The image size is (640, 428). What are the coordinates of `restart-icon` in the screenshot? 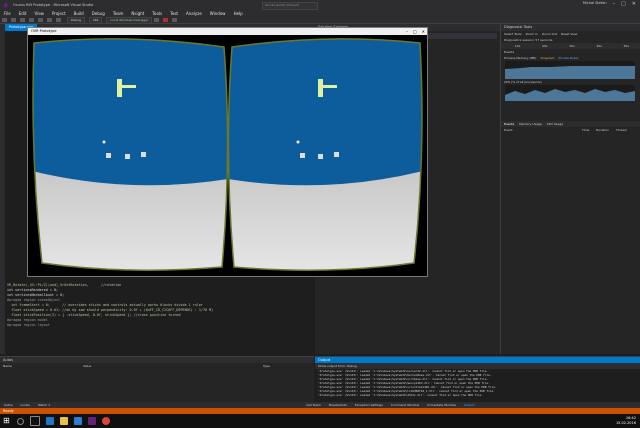 It's located at (175, 20).